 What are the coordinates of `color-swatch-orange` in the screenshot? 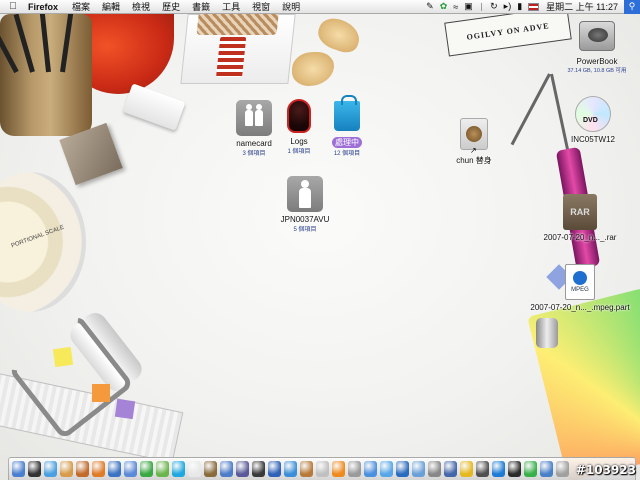 It's located at (101, 393).